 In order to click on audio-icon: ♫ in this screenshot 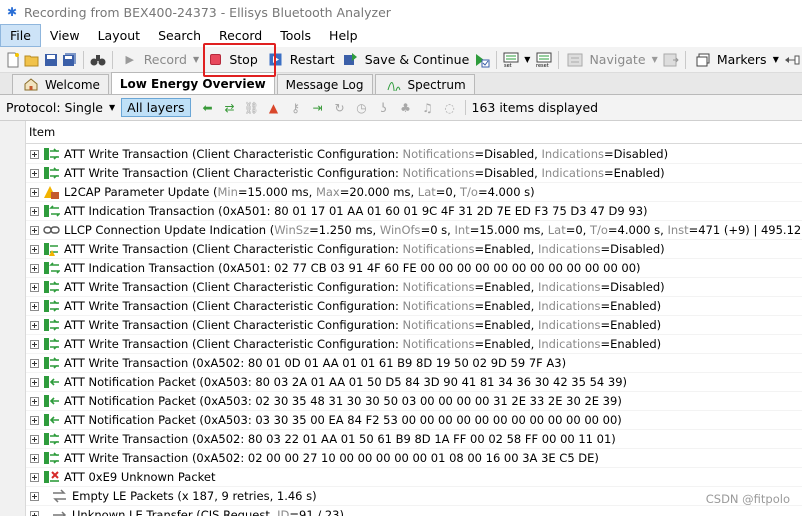, I will do `click(428, 108)`.